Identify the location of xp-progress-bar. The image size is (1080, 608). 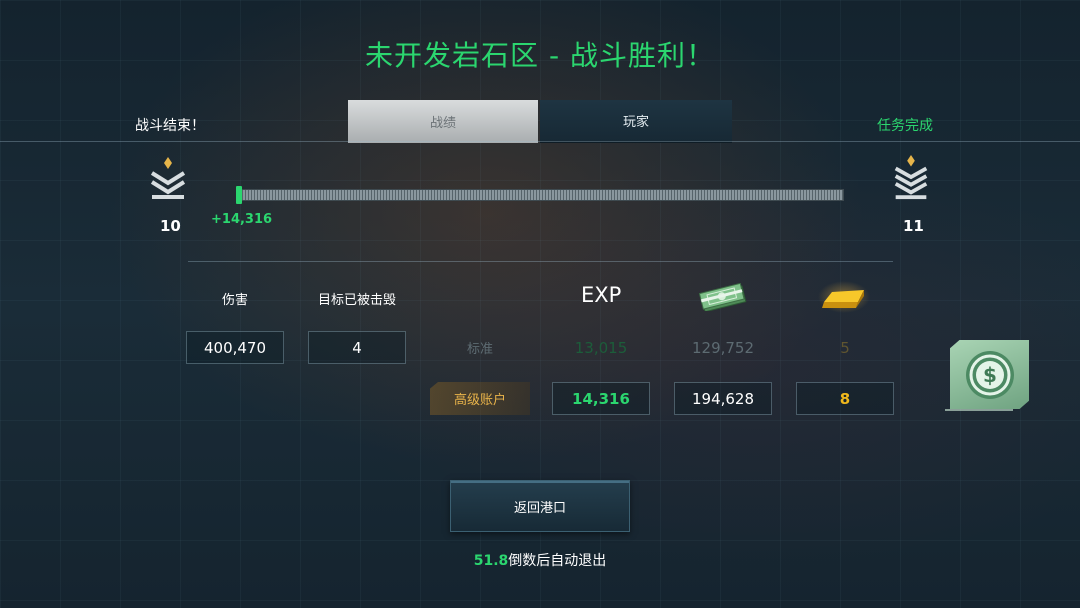
(540, 195).